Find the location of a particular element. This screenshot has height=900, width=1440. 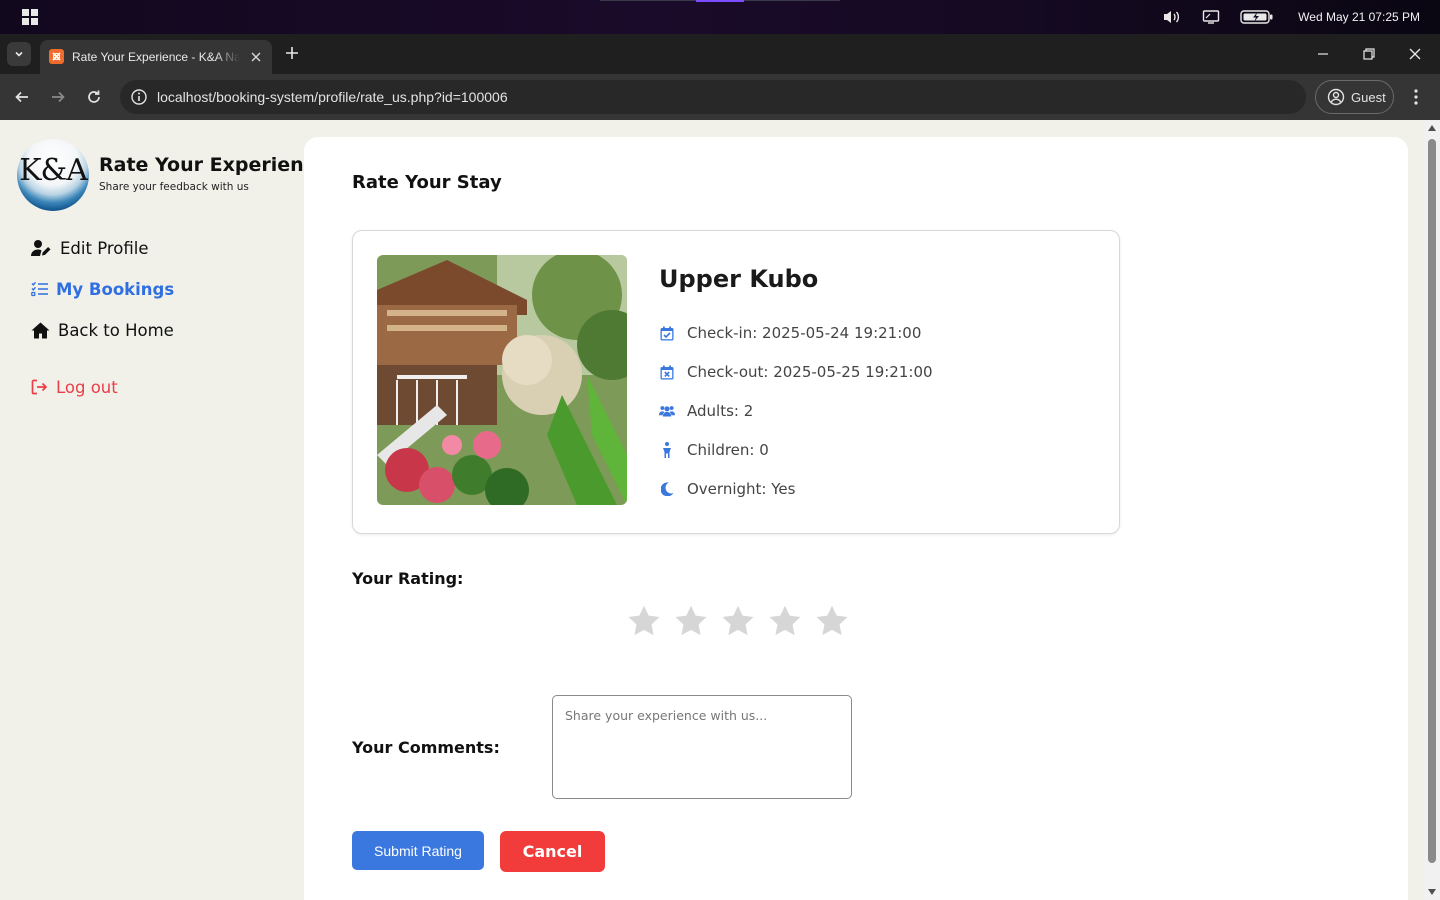

submit-rating-button: Submit Rating is located at coordinates (418, 850).